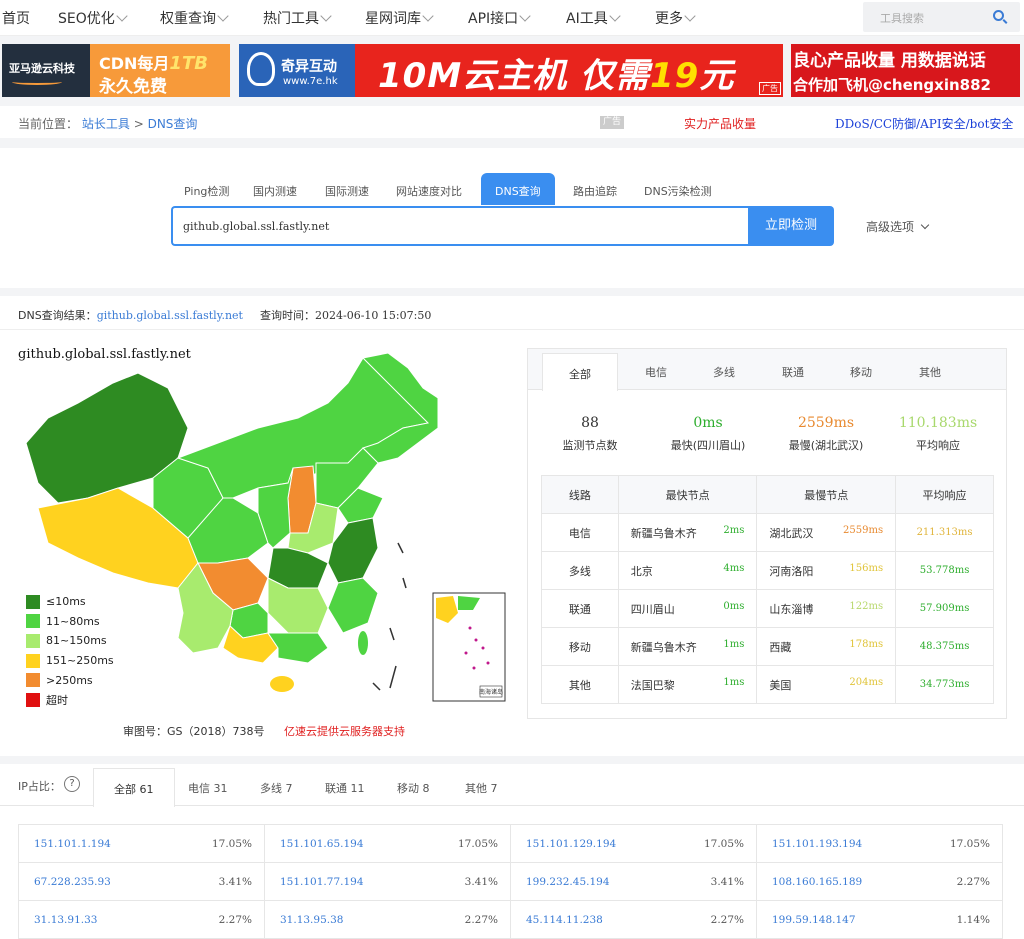  Describe the element at coordinates (141, 881) in the screenshot. I see `ip-cell: 67.228.235.93 3.41%` at that location.